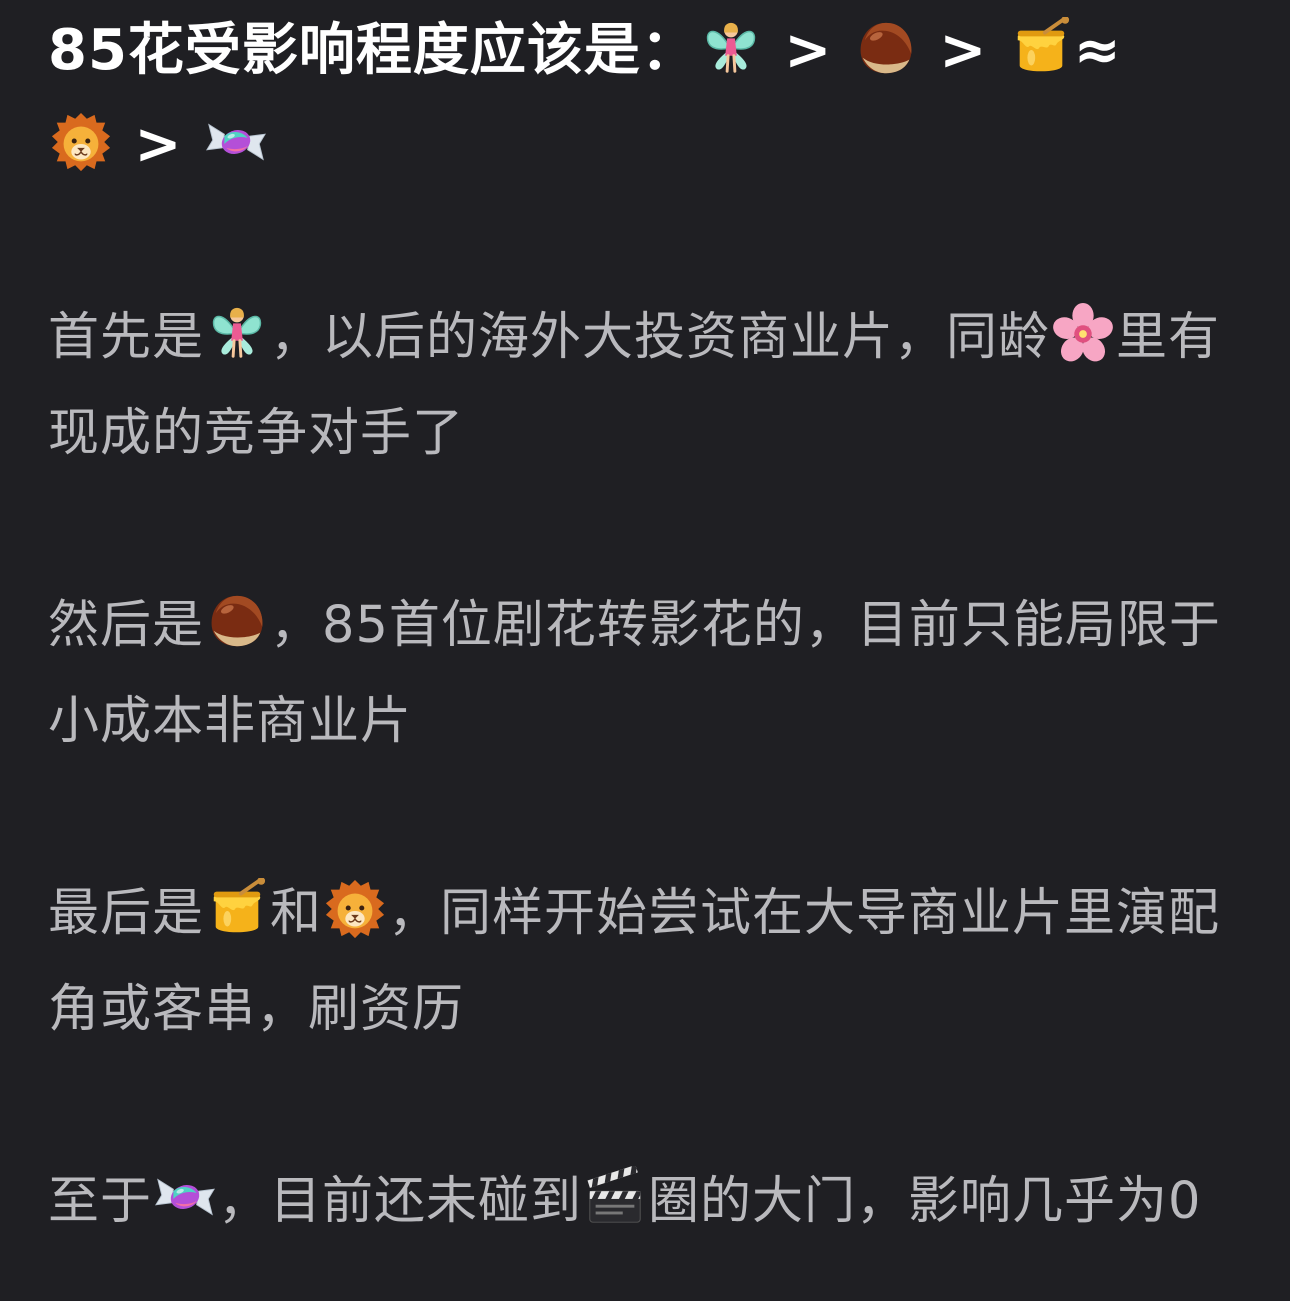 The image size is (1290, 1301). Describe the element at coordinates (645, 386) in the screenshot. I see `paragraph-1: 首先是 ，以后的海外大投资商业片，同龄 里有现成的竞争对手了` at that location.